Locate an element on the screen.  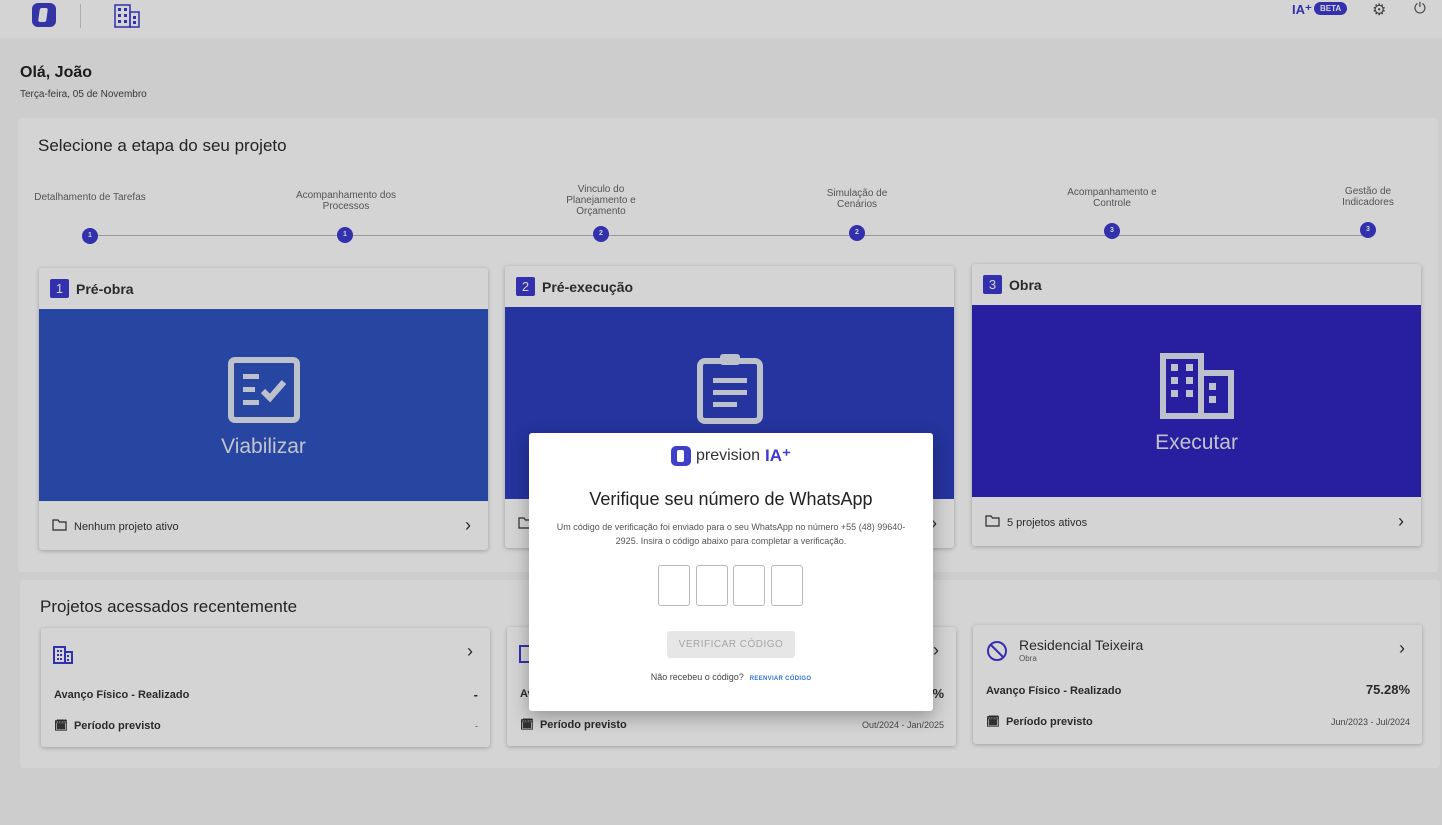
modal-brand: prevision IA⁺ is located at coordinates (731, 456).